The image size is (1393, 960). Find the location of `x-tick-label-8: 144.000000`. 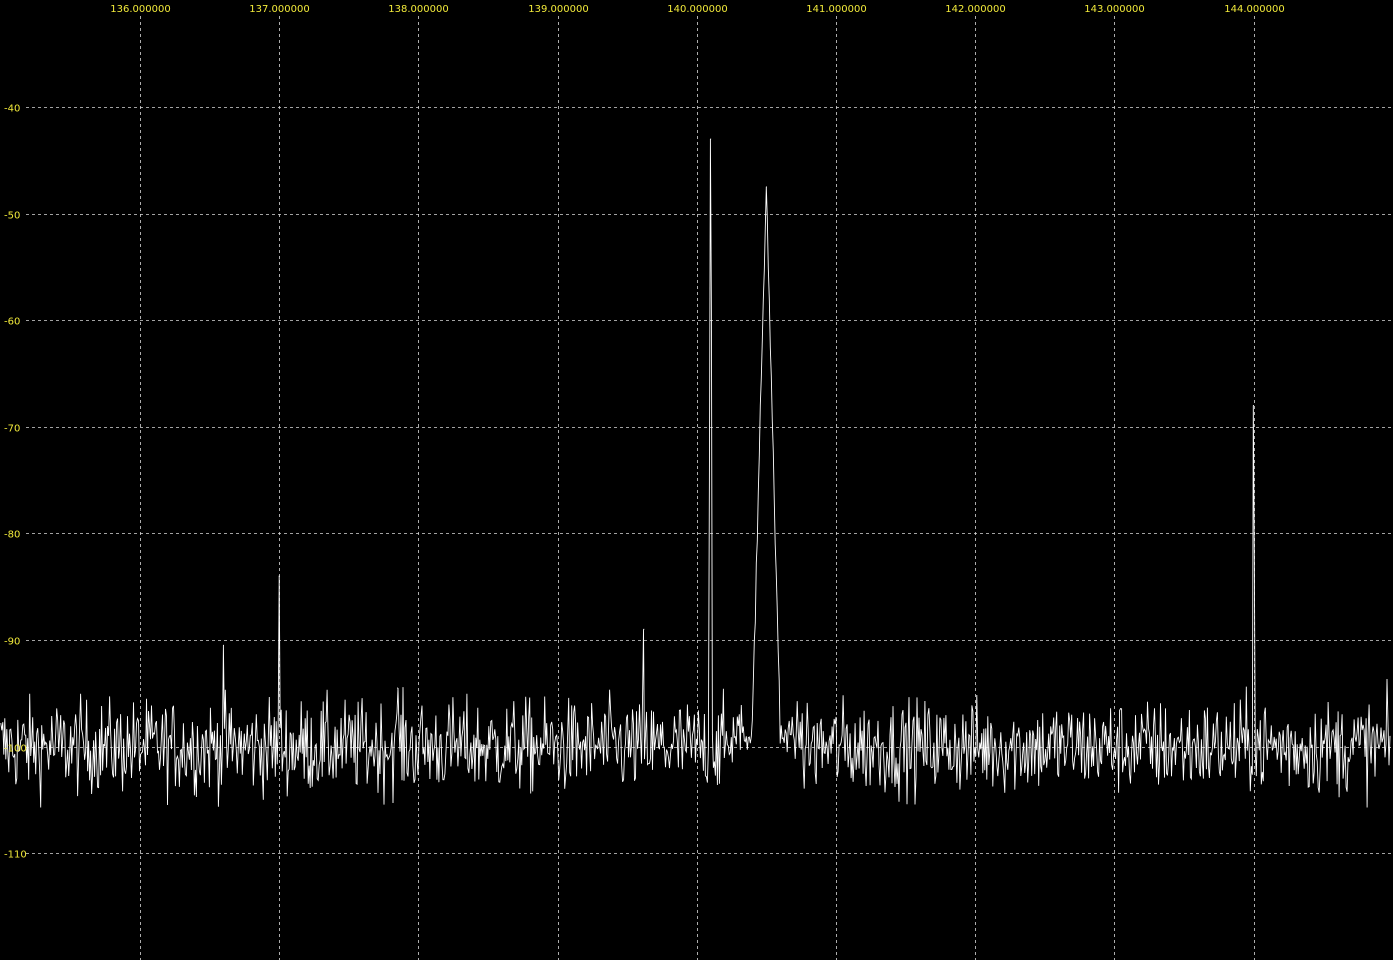

x-tick-label-8: 144.000000 is located at coordinates (1254, 9).